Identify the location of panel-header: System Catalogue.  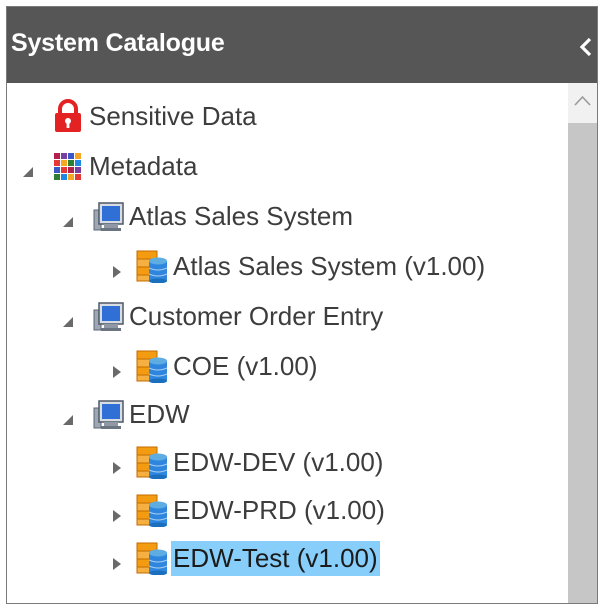
(302, 45).